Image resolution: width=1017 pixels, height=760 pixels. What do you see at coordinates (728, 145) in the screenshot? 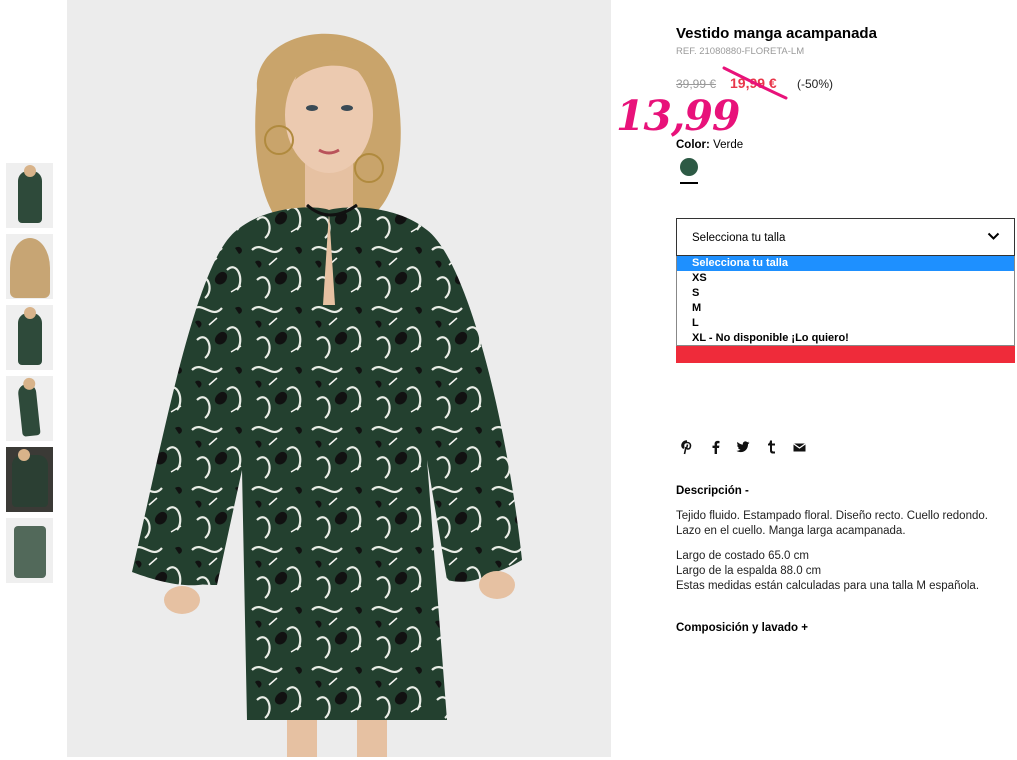
I see `color-label-value: Verde` at bounding box center [728, 145].